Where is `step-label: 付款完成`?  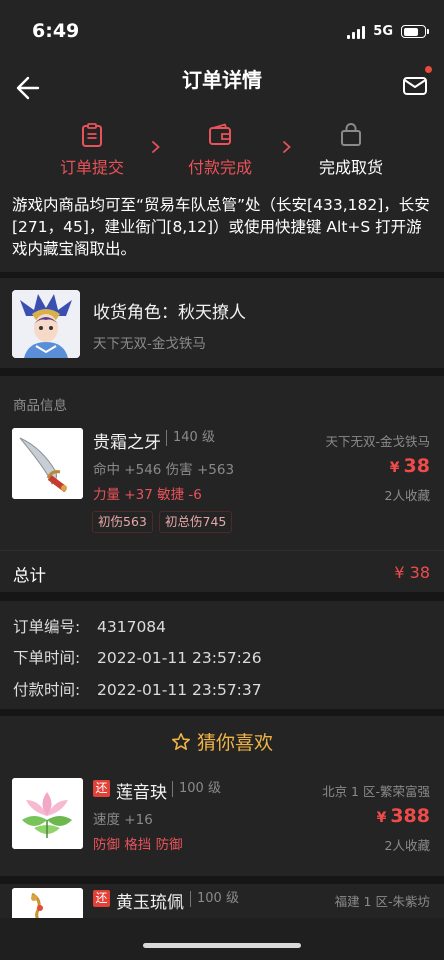
step-label: 付款完成 is located at coordinates (219, 167).